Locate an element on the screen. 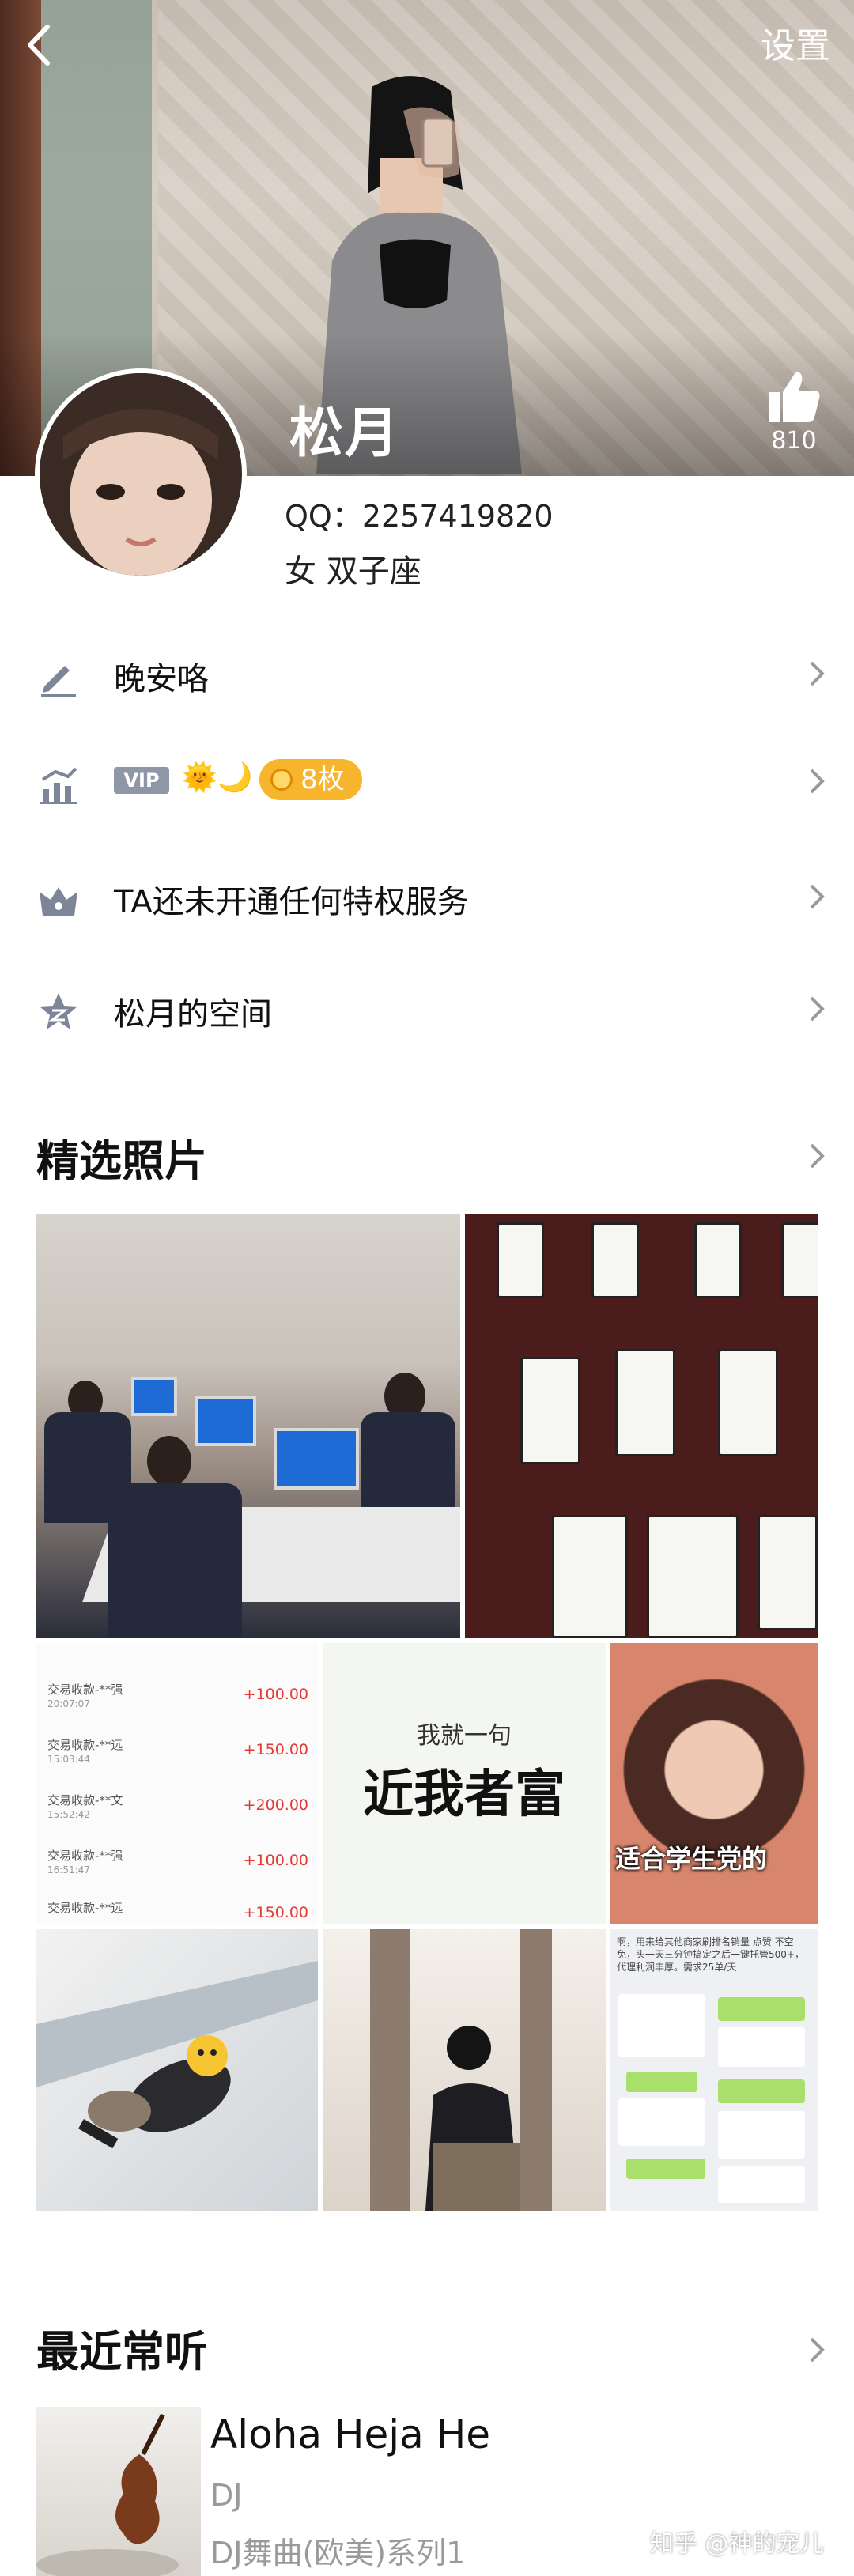 The height and width of the screenshot is (2576, 854). level-row: VIP 🌞🌙 8枚 is located at coordinates (427, 780).